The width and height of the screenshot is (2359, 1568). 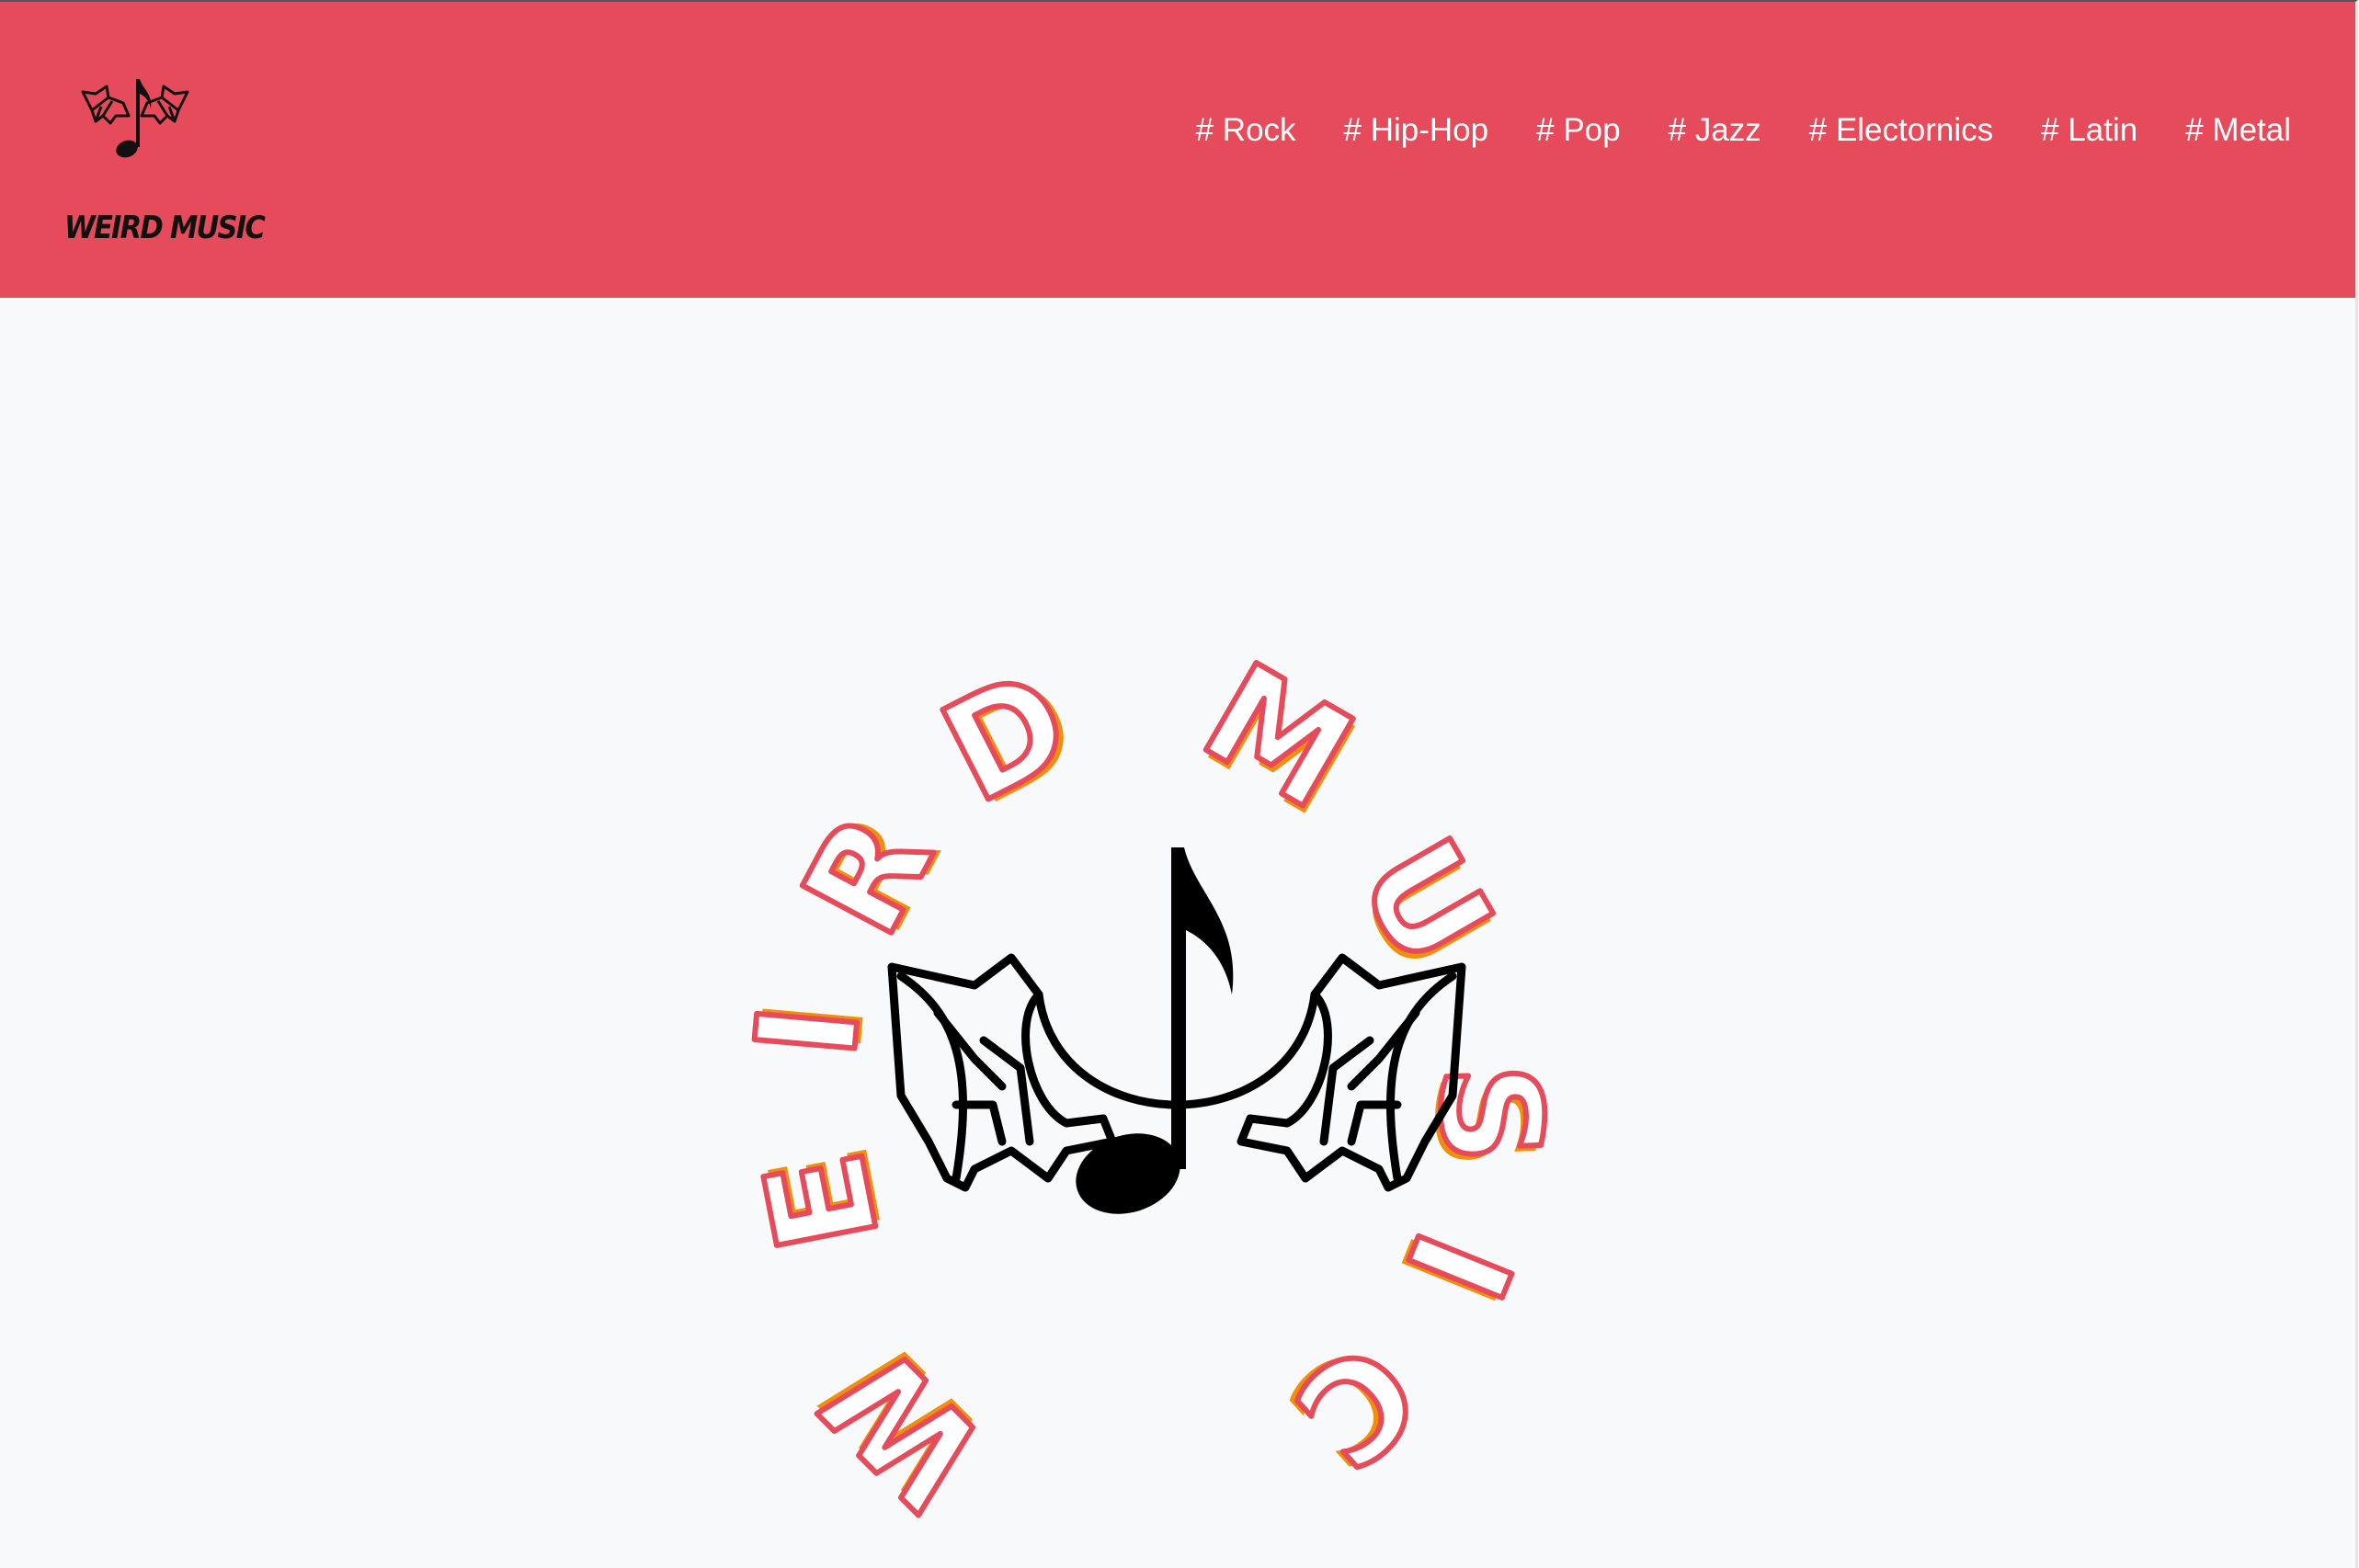 What do you see at coordinates (822, 1201) in the screenshot?
I see `logo-letter-e-outline: E` at bounding box center [822, 1201].